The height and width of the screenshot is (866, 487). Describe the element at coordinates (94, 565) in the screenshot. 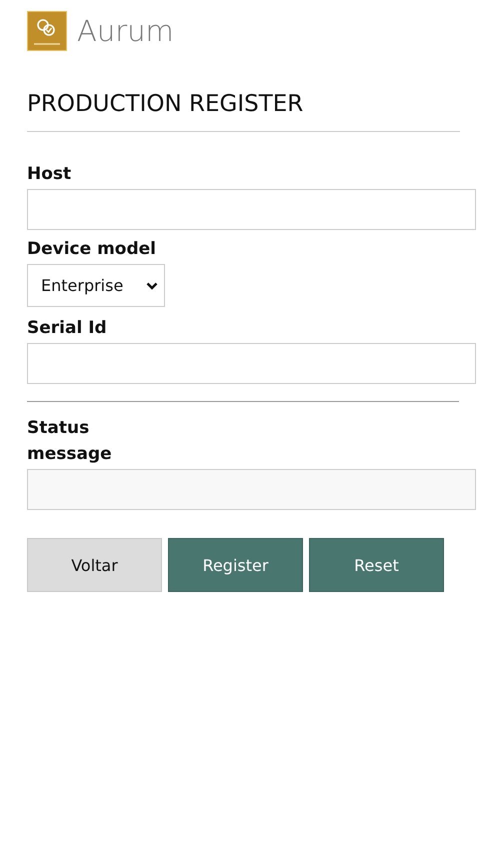

I see `action-button: Voltar` at that location.